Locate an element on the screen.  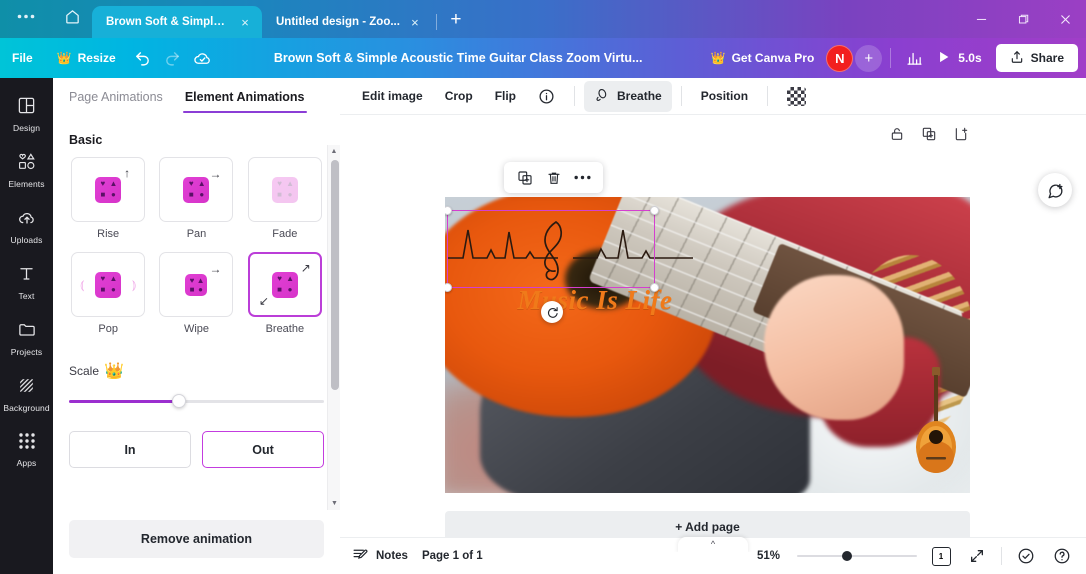
rotate-handle is located at coordinates (552, 312).